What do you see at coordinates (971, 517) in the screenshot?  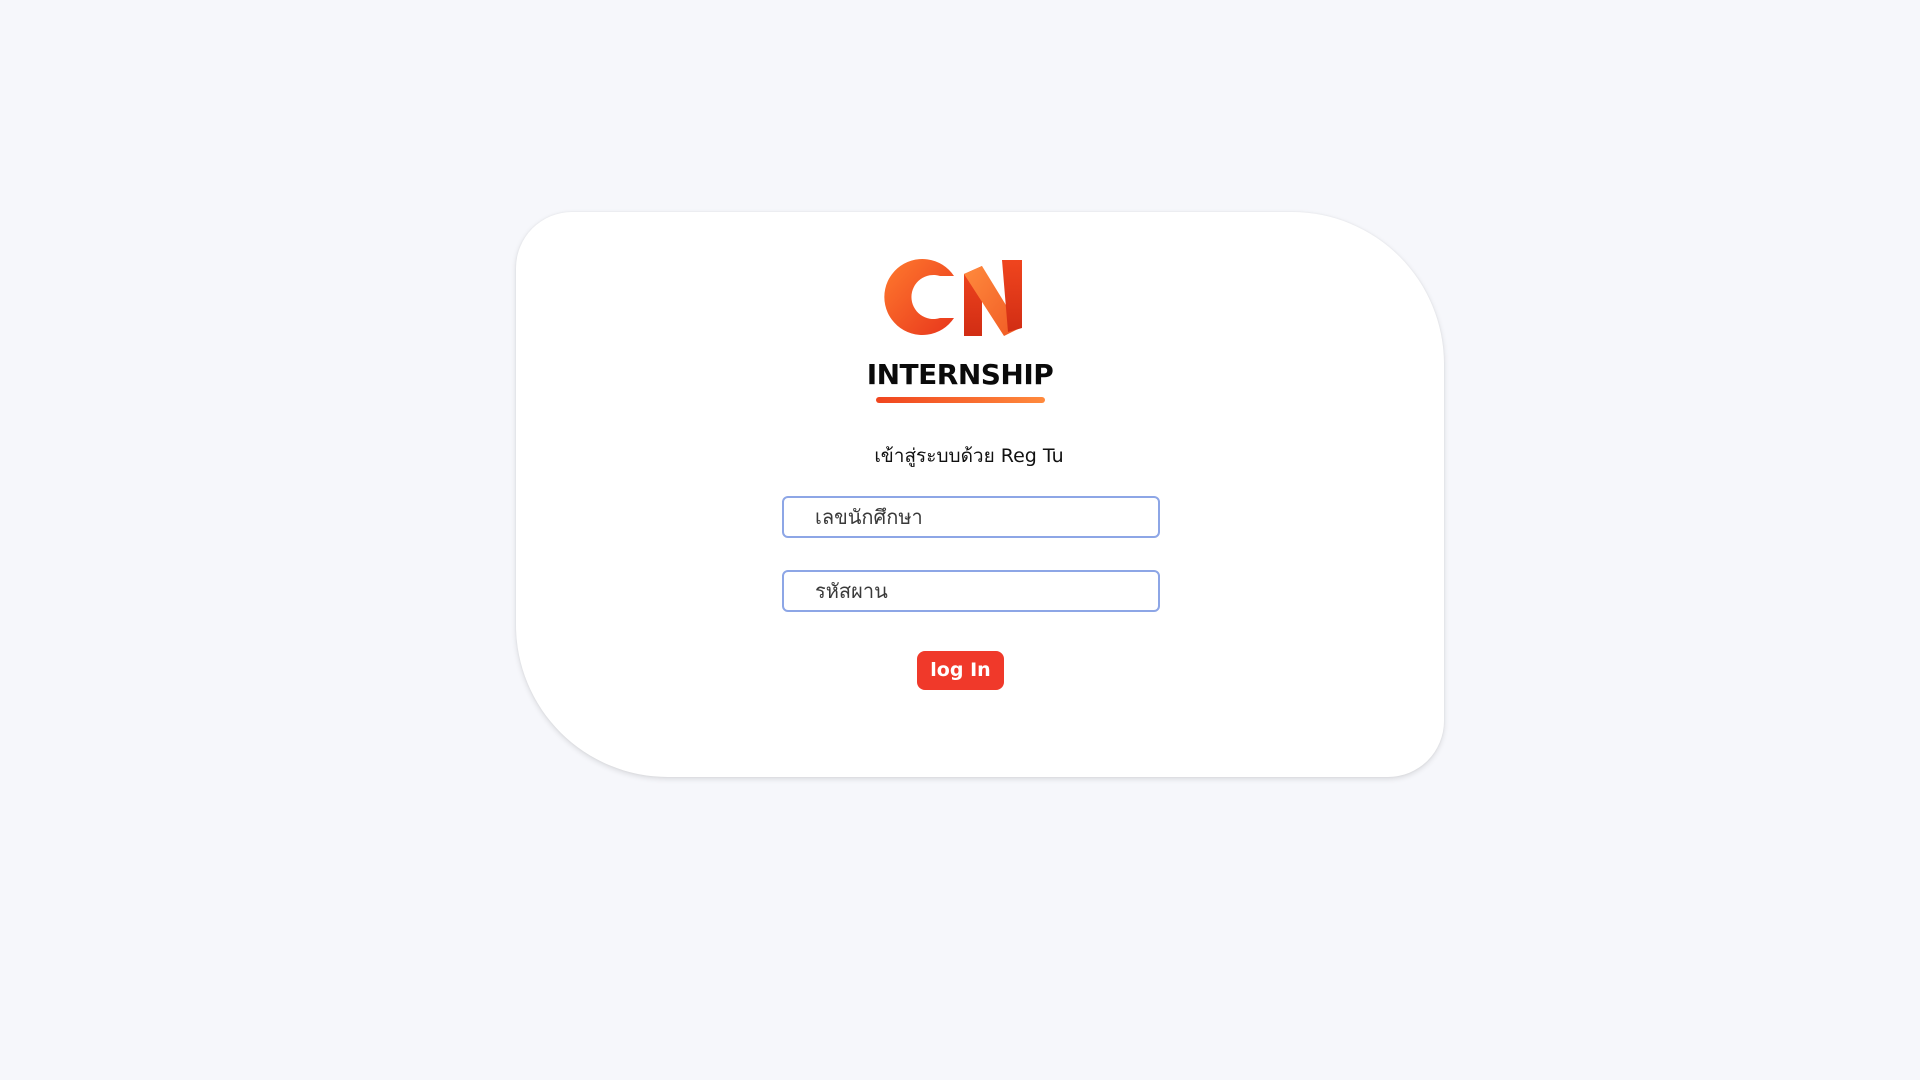 I see `student-id-input` at bounding box center [971, 517].